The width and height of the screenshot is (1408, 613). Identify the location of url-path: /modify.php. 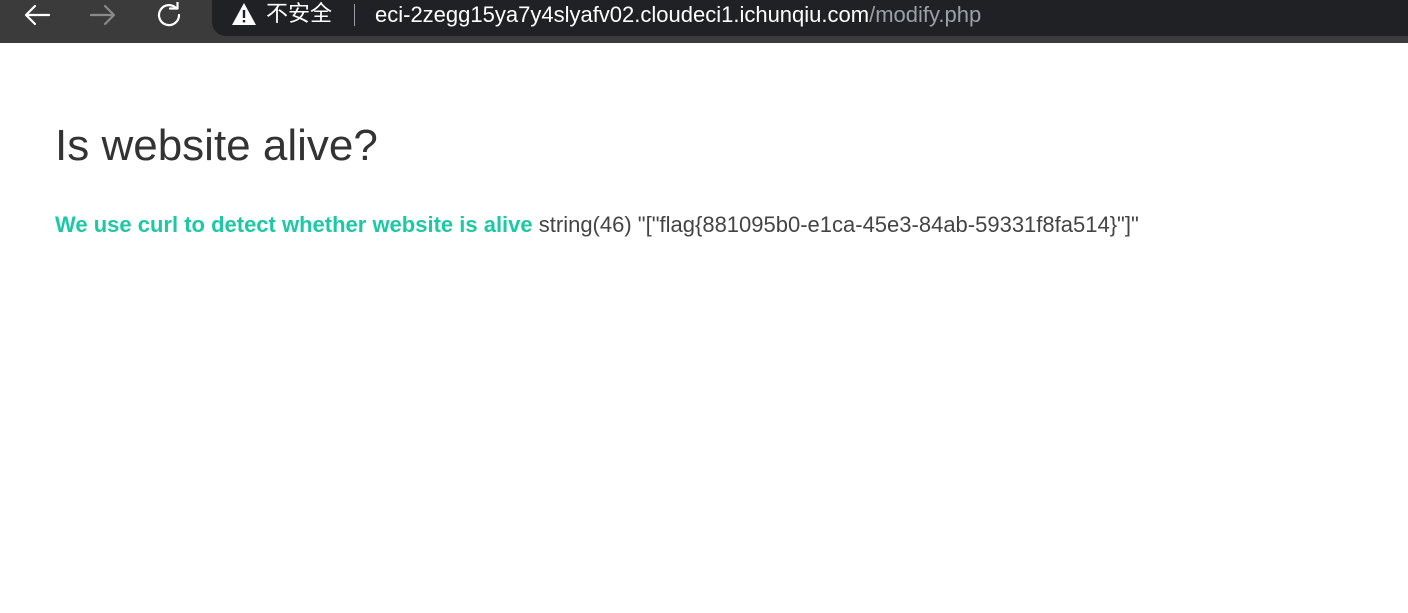
(925, 14).